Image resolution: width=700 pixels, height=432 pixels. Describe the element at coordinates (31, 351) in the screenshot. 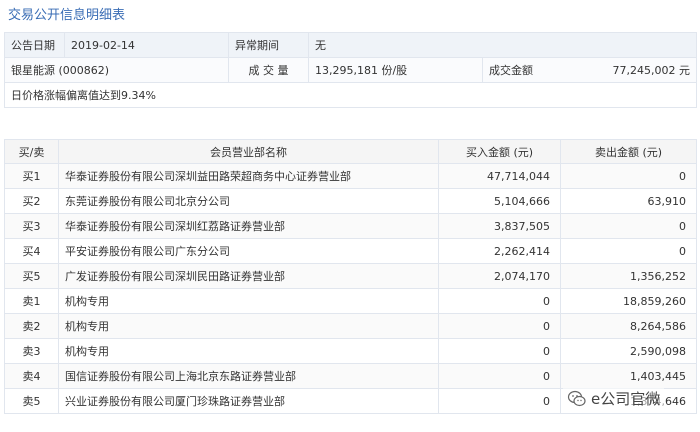

I see `row-direction: 卖3` at that location.